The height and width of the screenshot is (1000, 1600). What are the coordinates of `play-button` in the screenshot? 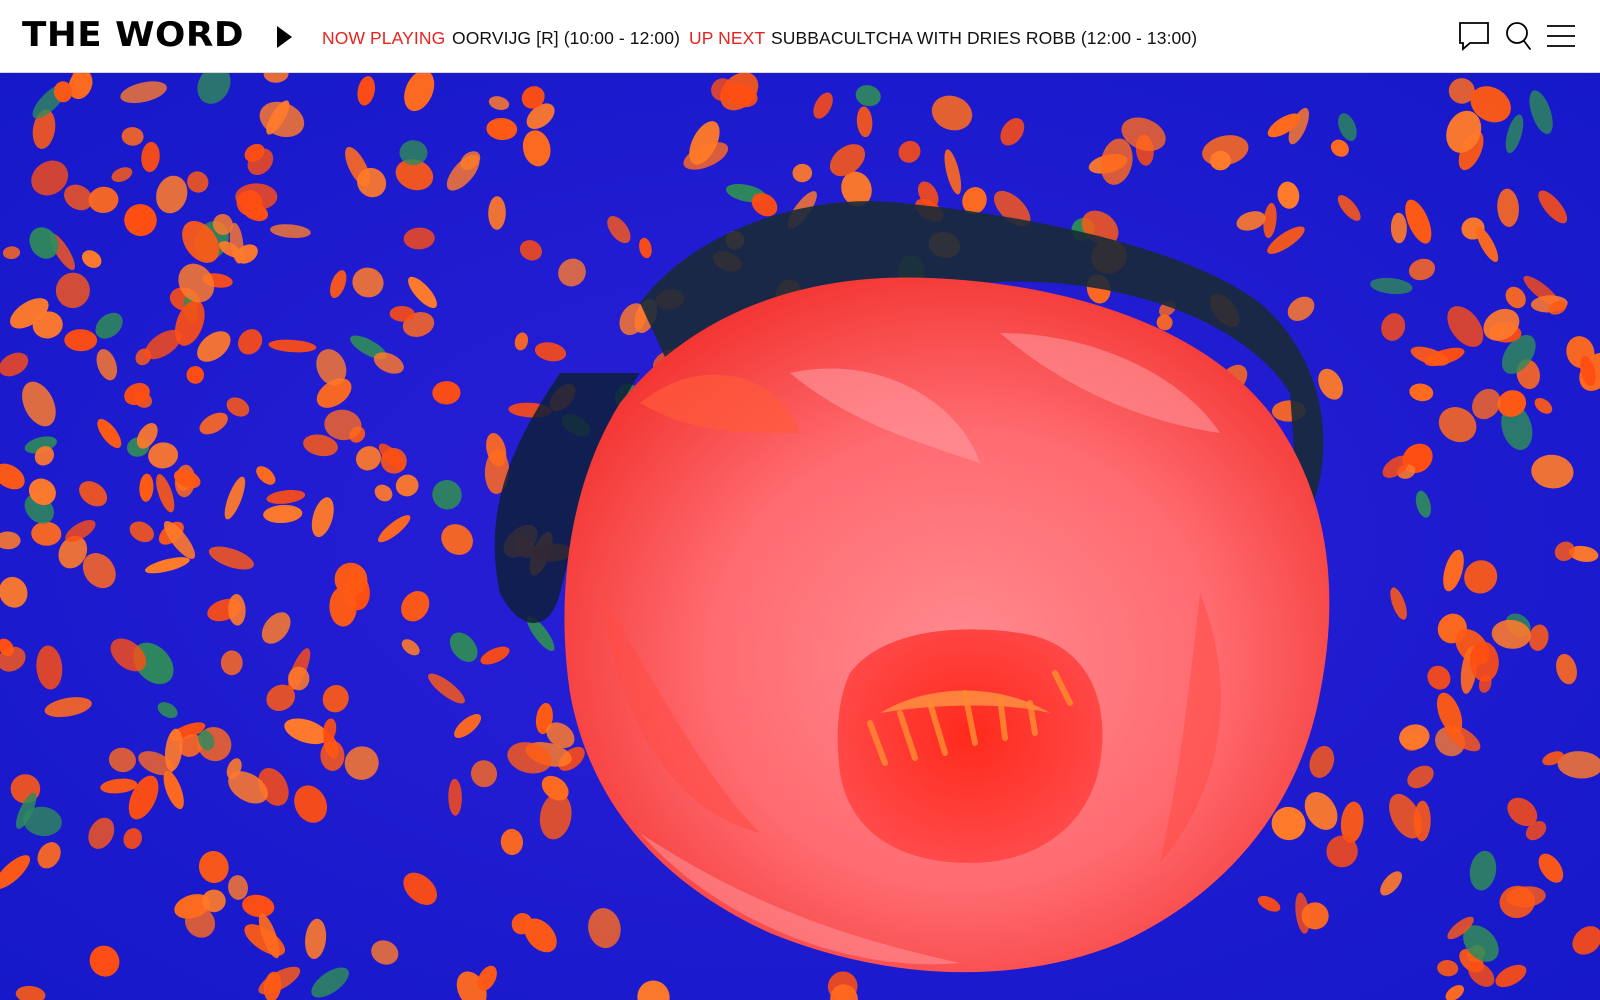 It's located at (283, 37).